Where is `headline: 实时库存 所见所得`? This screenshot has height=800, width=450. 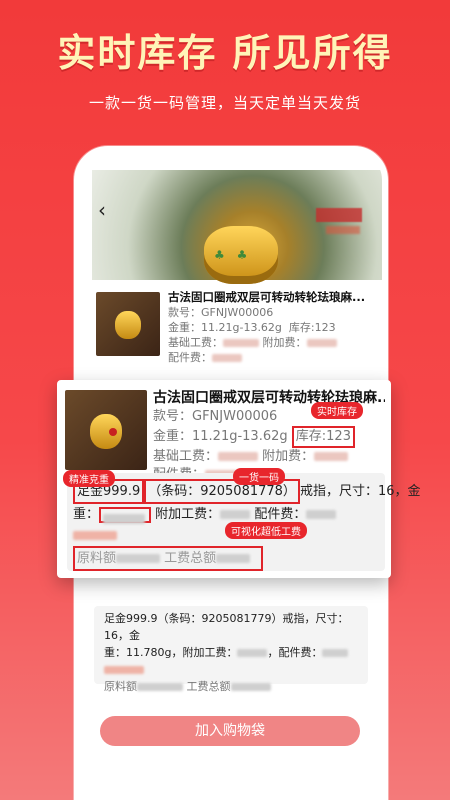 headline: 实时库存 所见所得 is located at coordinates (225, 53).